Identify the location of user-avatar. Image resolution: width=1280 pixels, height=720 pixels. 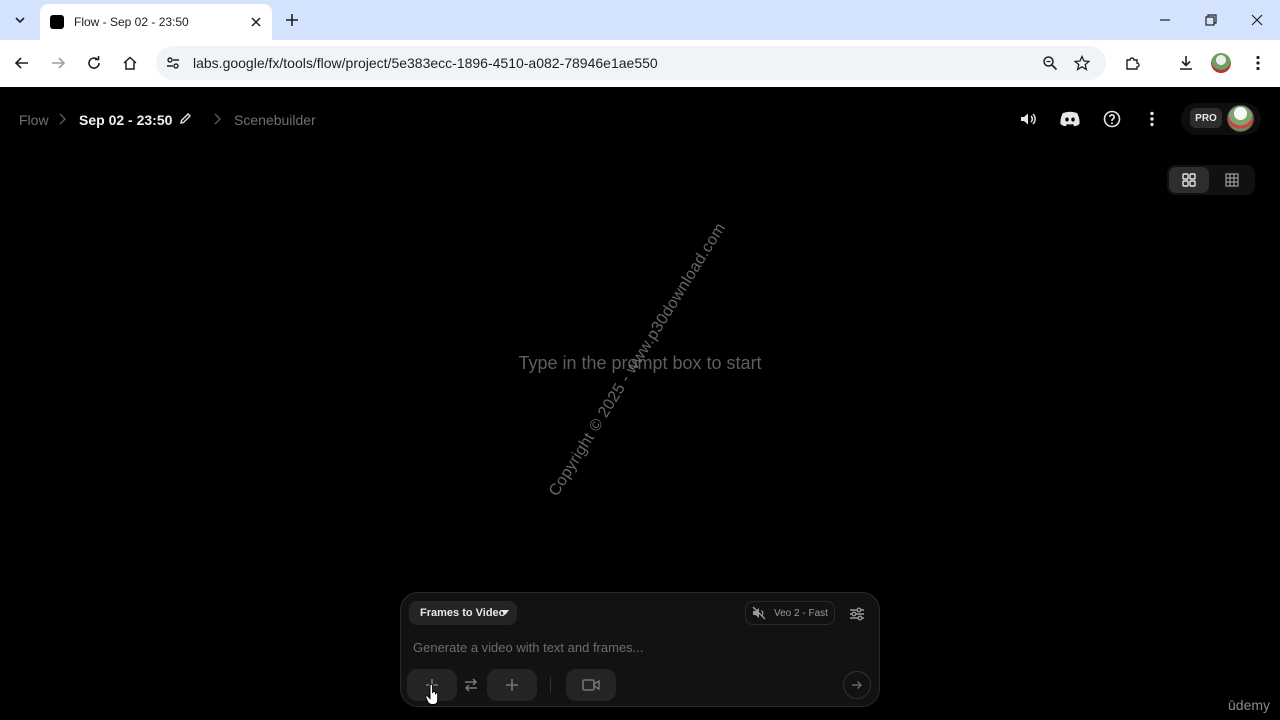
(1240, 118).